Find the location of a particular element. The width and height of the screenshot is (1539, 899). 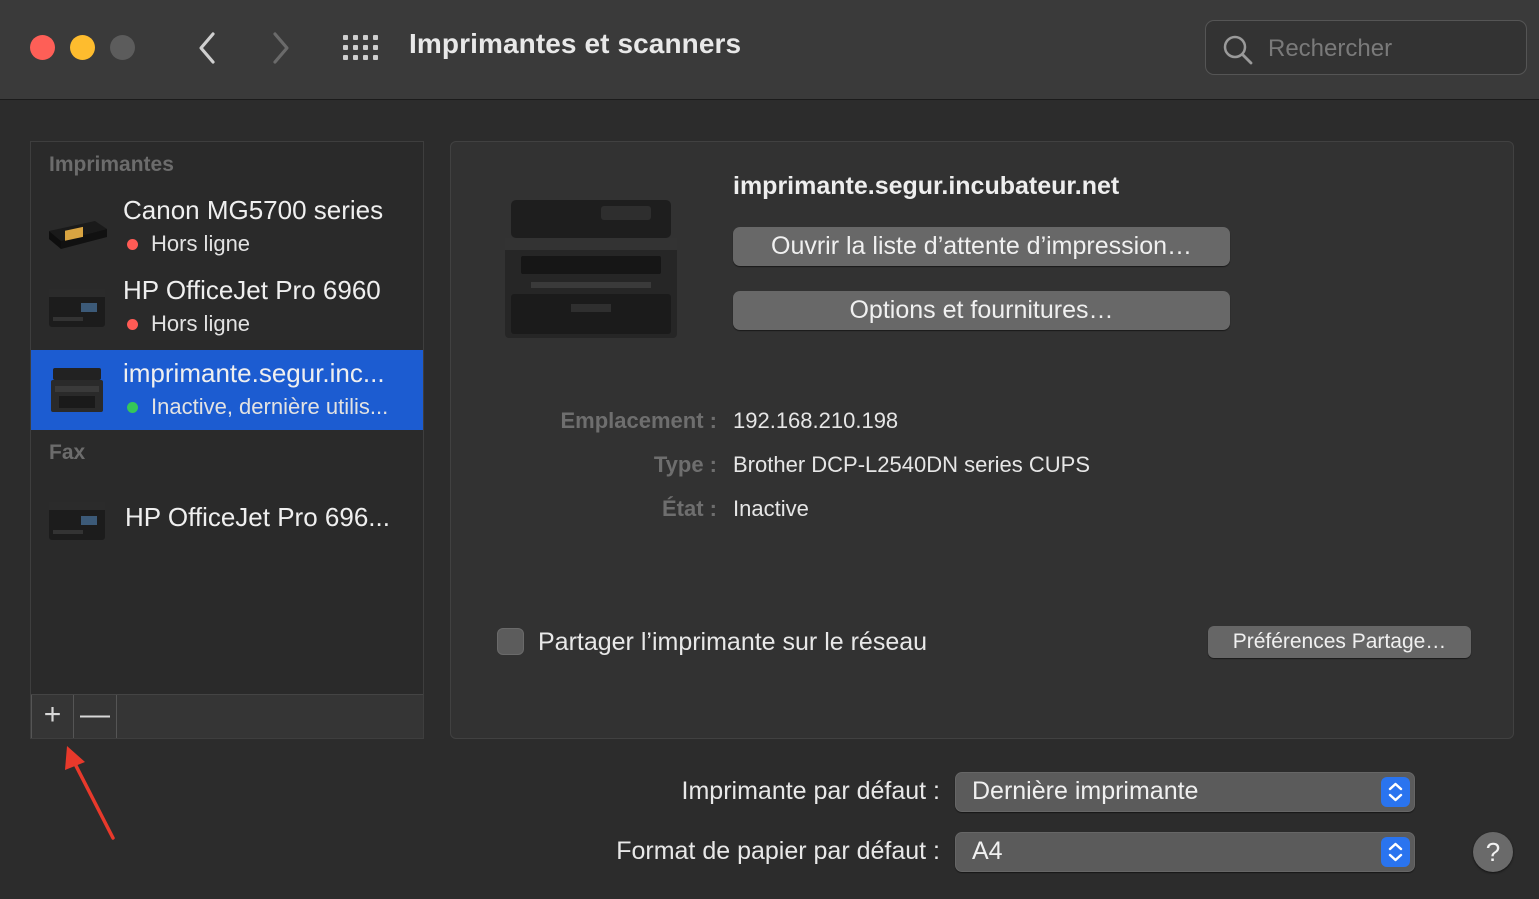

share-printer-label: Partager l’imprimante sur le réseau is located at coordinates (732, 642).